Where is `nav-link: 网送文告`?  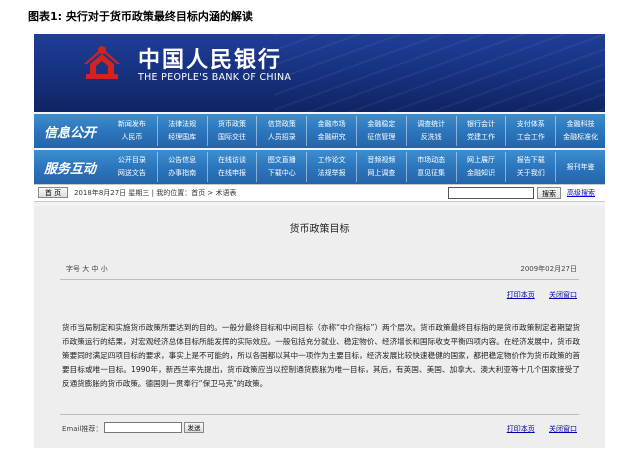
nav-link: 网送文告 is located at coordinates (132, 173).